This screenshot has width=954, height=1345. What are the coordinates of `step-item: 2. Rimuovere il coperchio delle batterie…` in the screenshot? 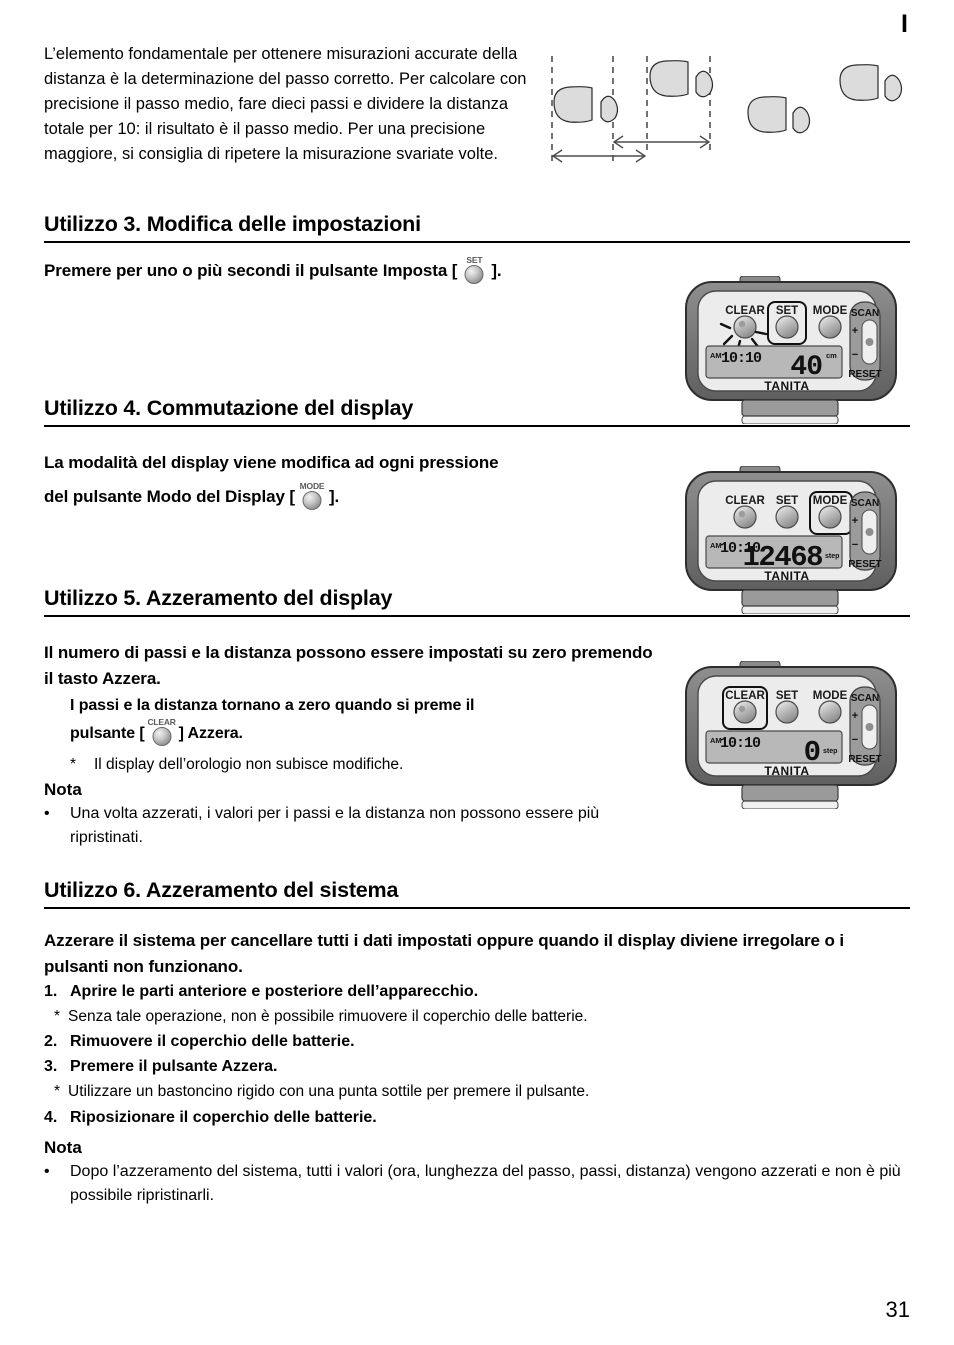 It's located at (479, 1042).